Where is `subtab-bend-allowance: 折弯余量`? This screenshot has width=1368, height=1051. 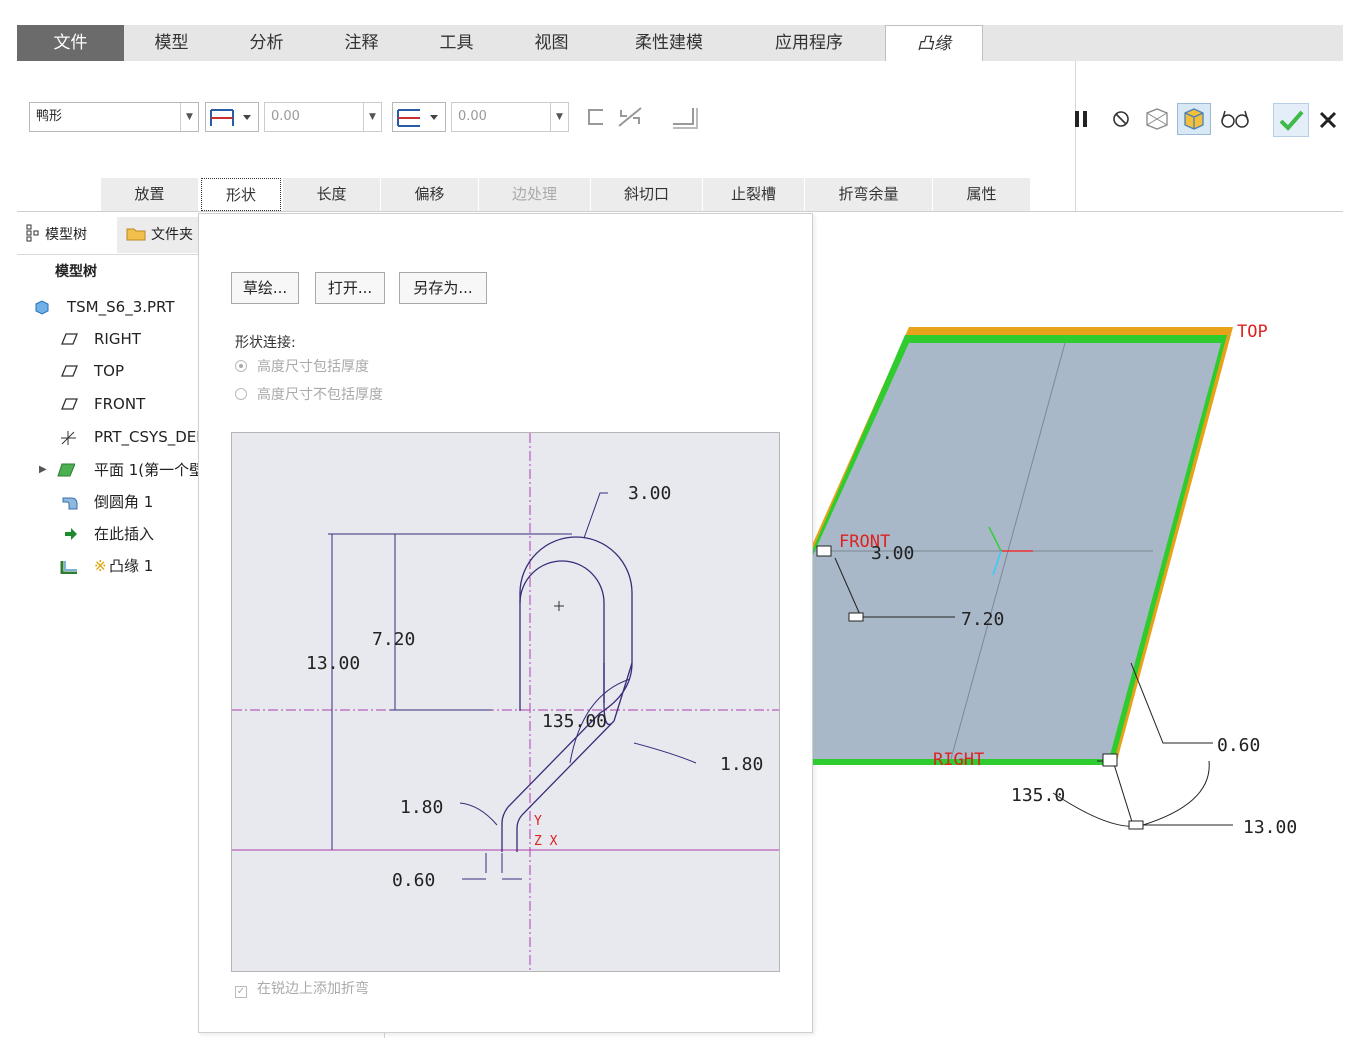
subtab-bend-allowance: 折弯余量 is located at coordinates (869, 194).